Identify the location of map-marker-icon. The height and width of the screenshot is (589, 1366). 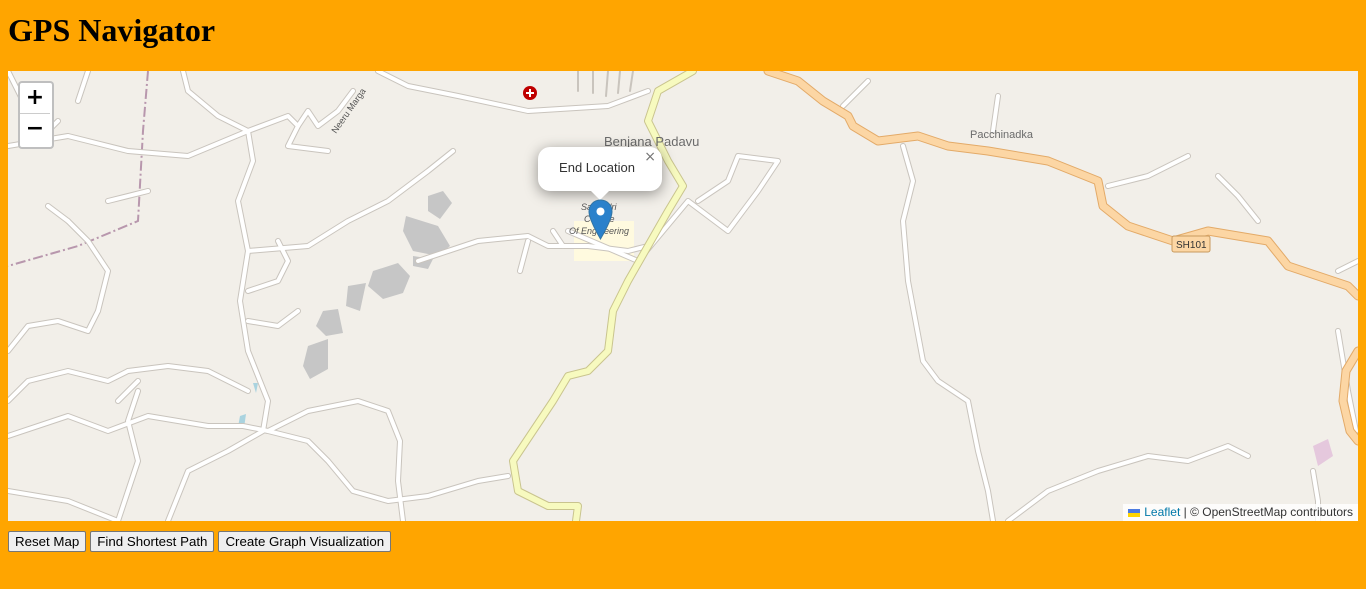
(600, 219).